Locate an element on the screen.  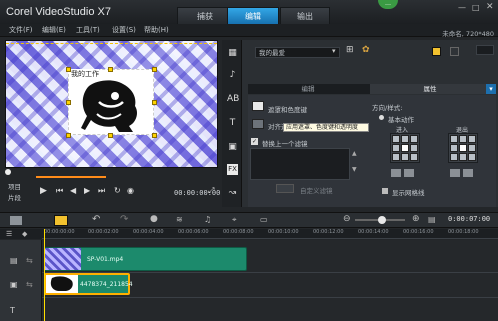
tab-edit: 编辑 is located at coordinates (253, 15).